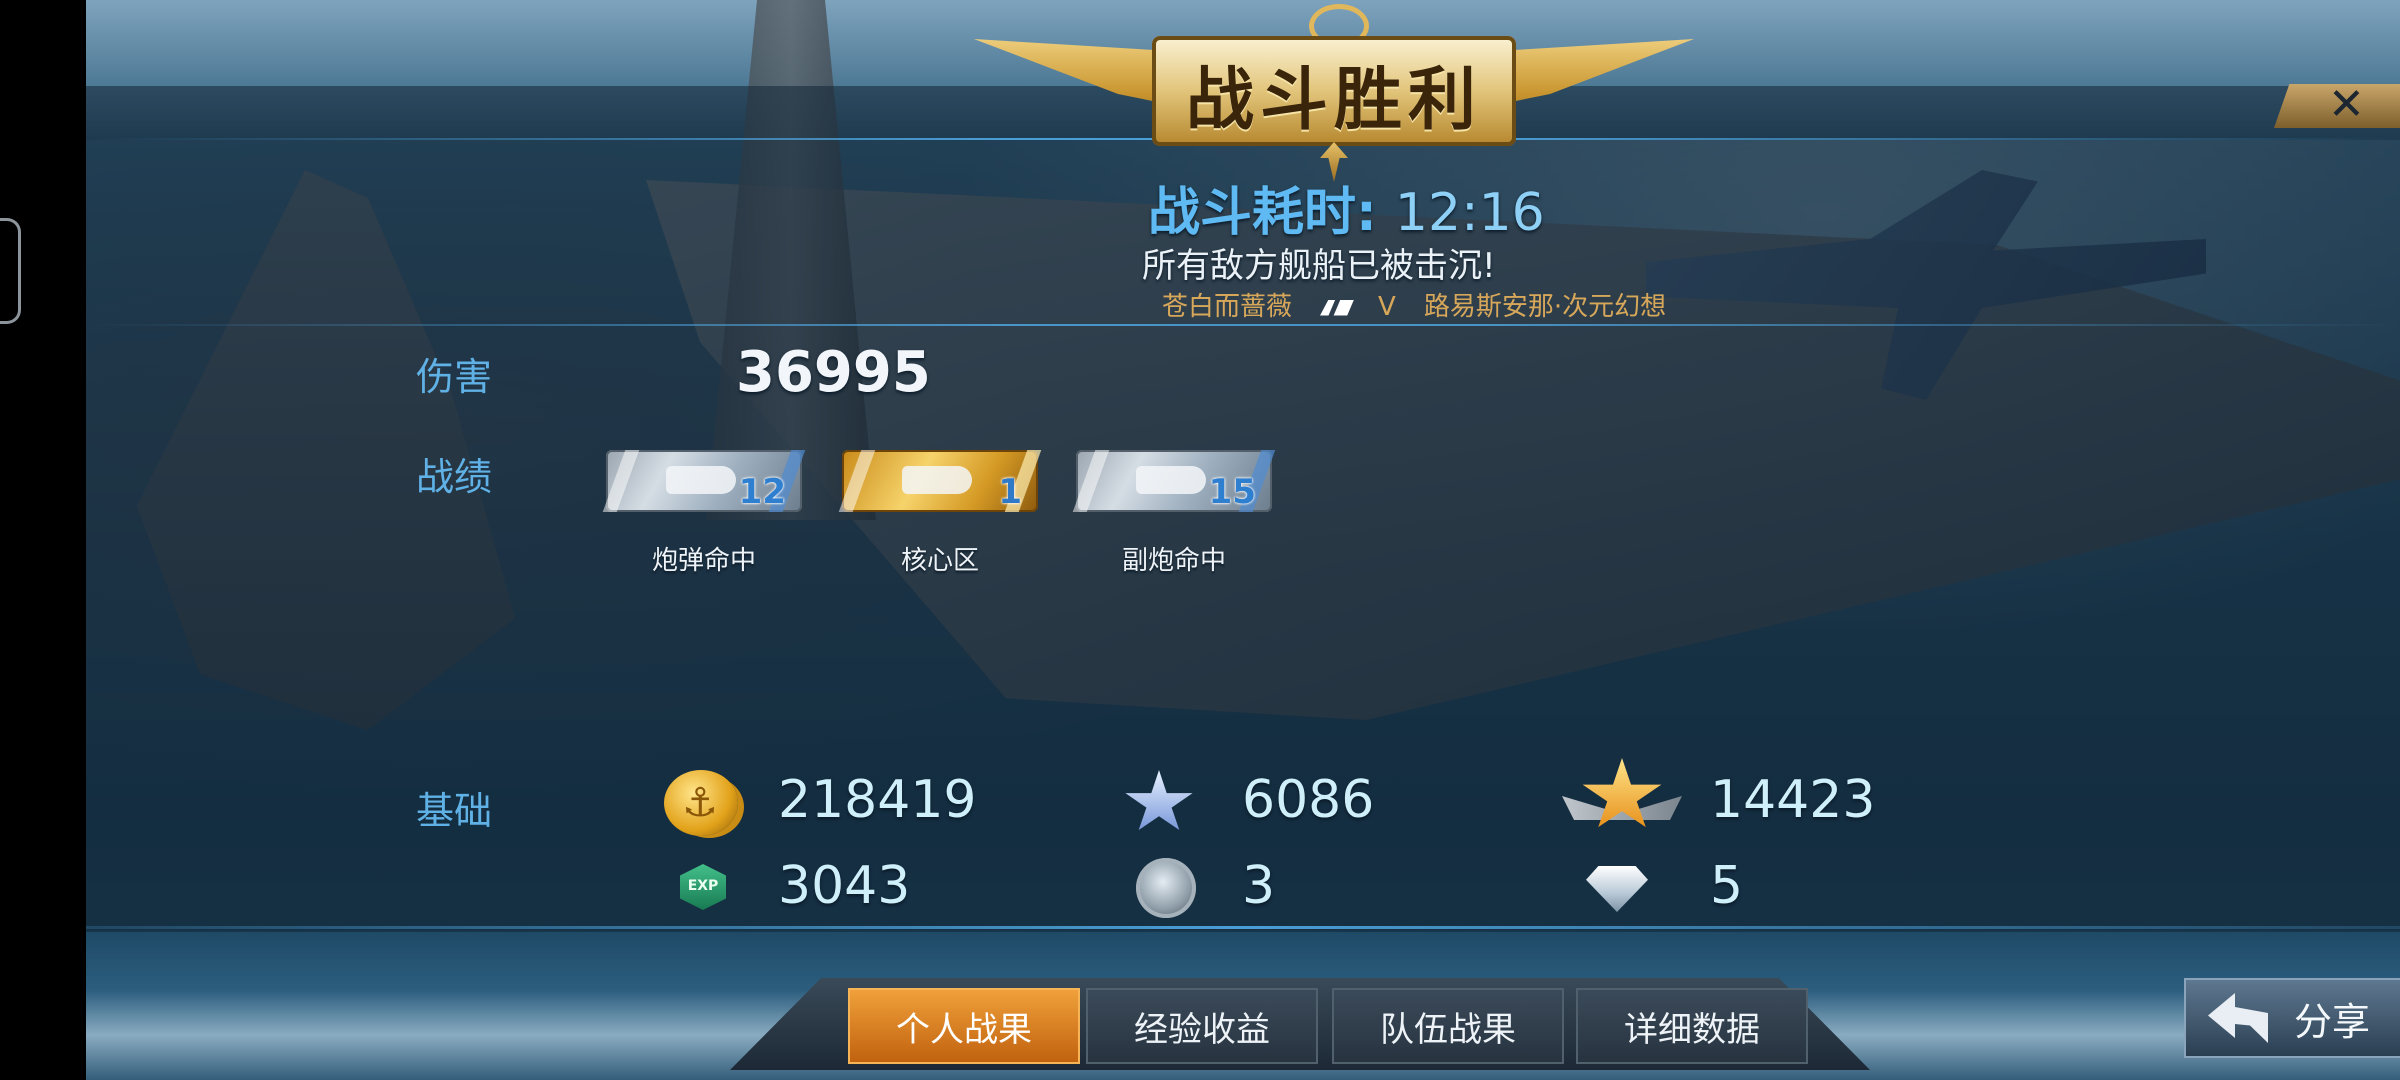 The width and height of the screenshot is (2400, 1080). I want to click on orb-icon, so click(1166, 888).